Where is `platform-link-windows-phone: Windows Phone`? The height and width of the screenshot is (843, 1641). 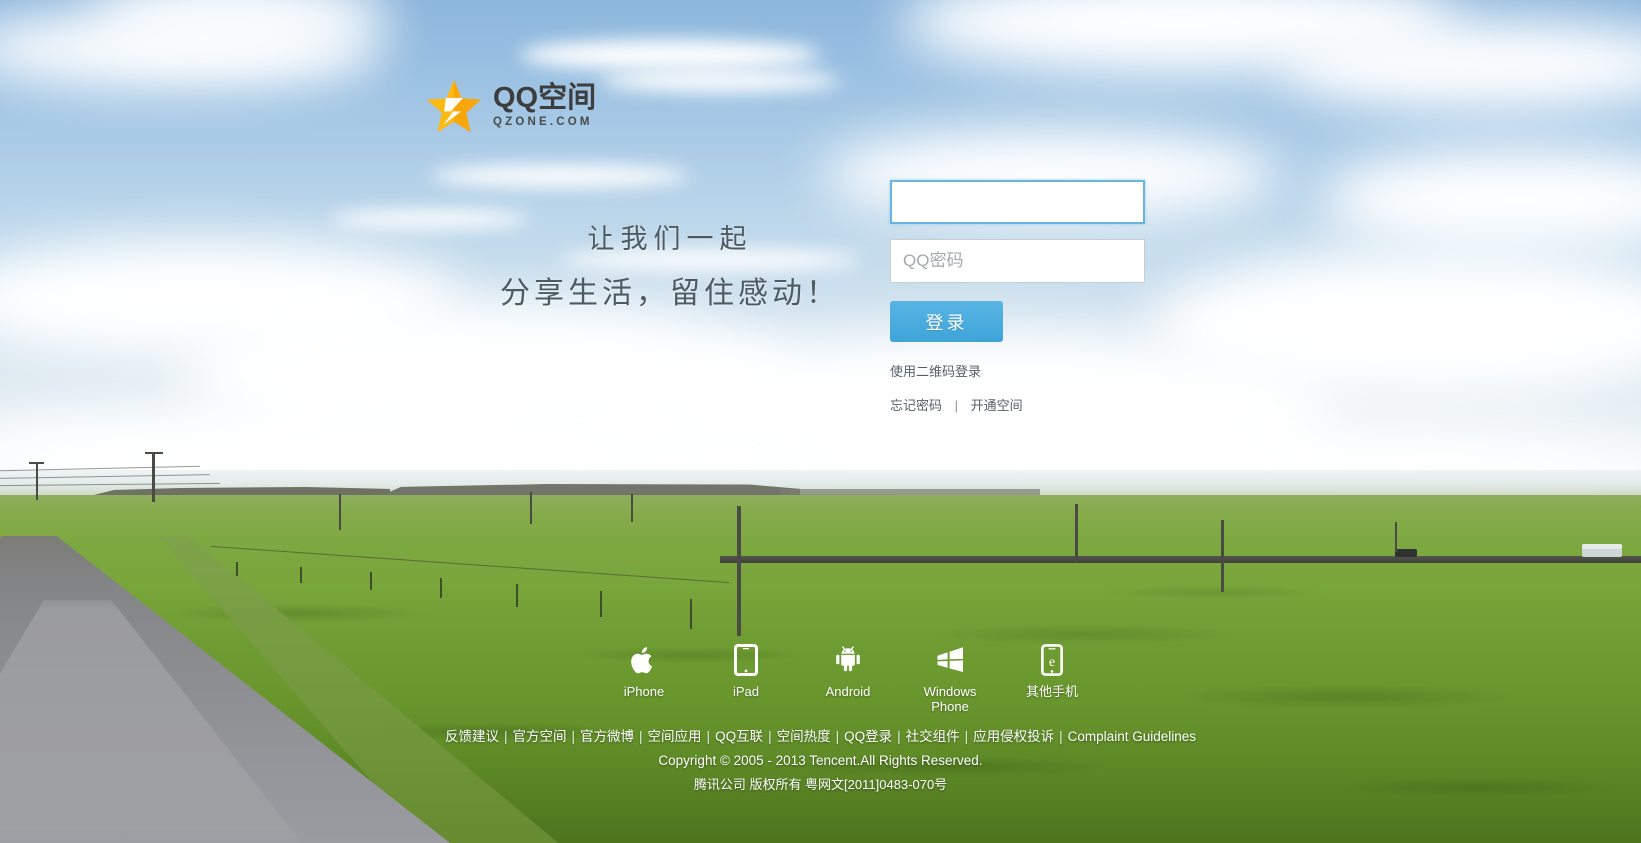
platform-link-windows-phone: Windows Phone is located at coordinates (950, 678).